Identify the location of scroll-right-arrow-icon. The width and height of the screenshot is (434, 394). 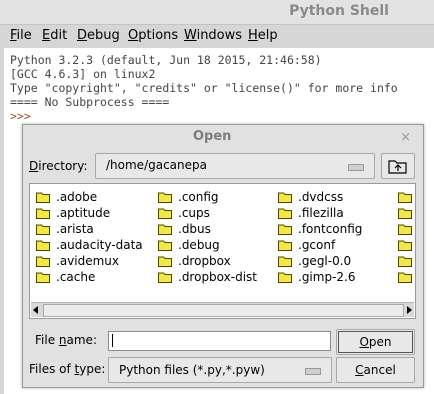
(409, 310).